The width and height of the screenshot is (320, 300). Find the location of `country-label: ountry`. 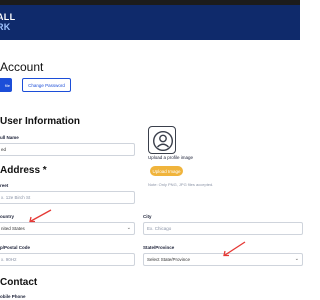

country-label: ountry is located at coordinates (7, 216).